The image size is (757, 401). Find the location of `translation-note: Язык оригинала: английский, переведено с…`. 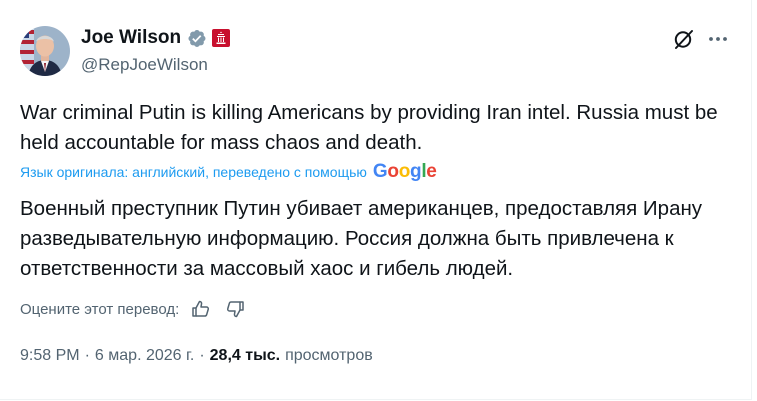

translation-note: Язык оригинала: английский, переведено с… is located at coordinates (228, 171).